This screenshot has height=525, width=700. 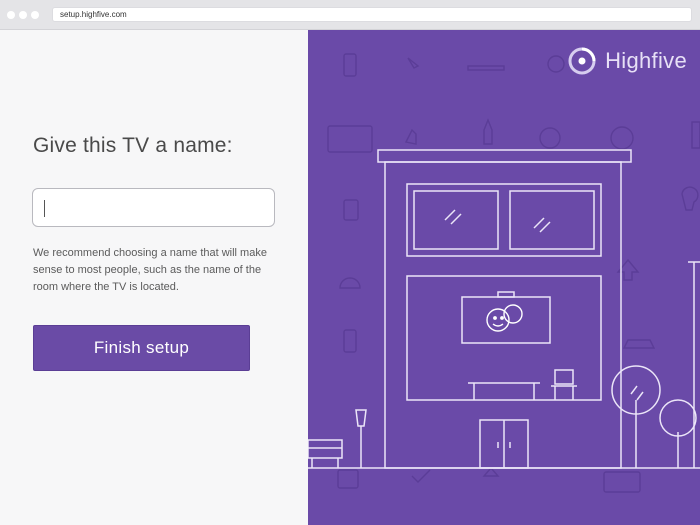 I want to click on page-title: Give this TV a name:, so click(x=133, y=145).